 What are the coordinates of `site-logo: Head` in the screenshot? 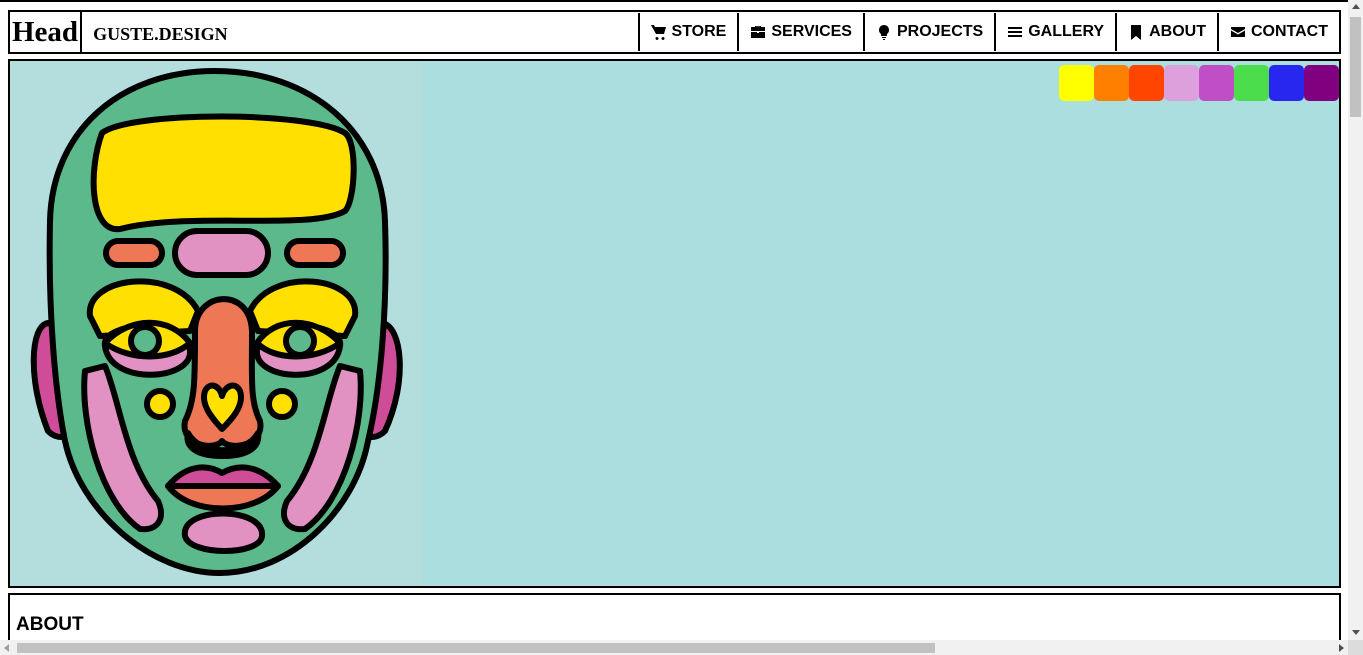 It's located at (46, 32).